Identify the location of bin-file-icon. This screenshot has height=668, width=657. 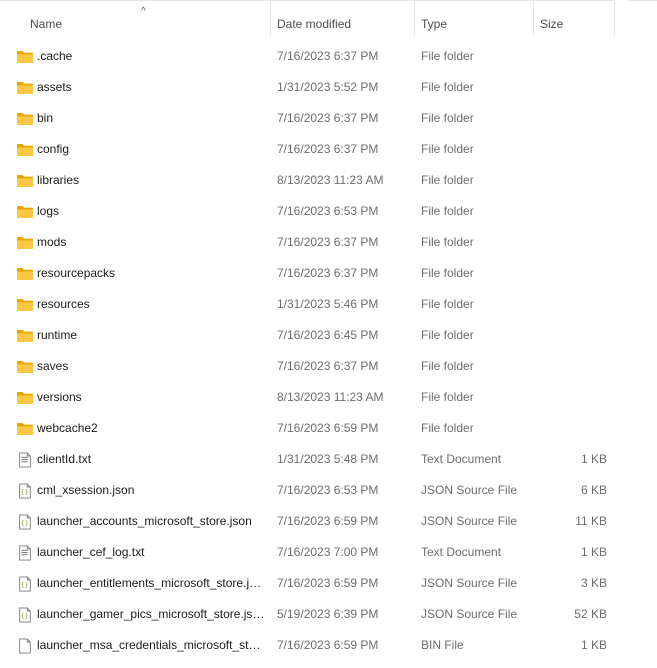
(25, 646).